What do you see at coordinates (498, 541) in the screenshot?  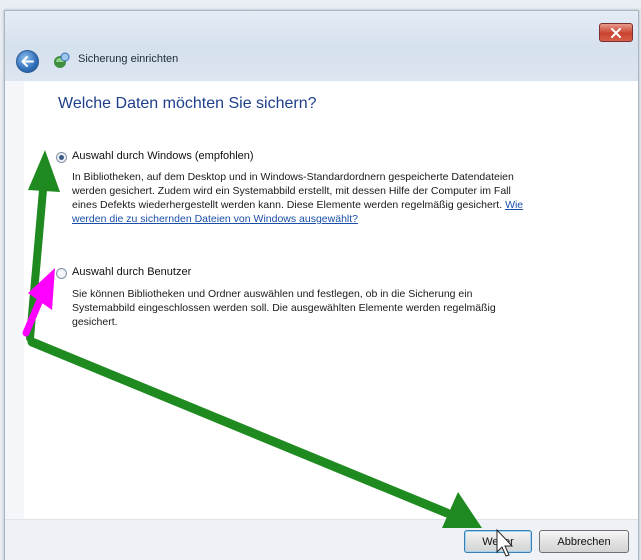 I see `next-button: Weiter` at bounding box center [498, 541].